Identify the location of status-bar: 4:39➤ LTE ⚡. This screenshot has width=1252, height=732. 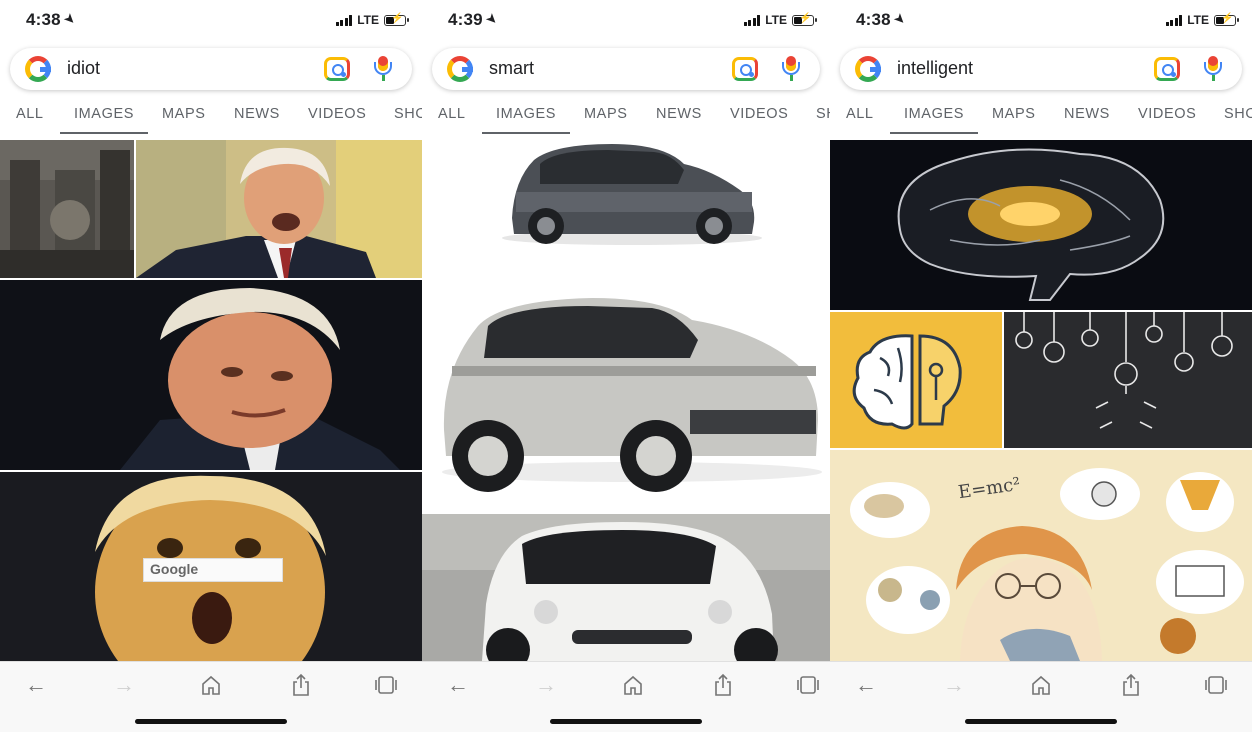
(626, 21).